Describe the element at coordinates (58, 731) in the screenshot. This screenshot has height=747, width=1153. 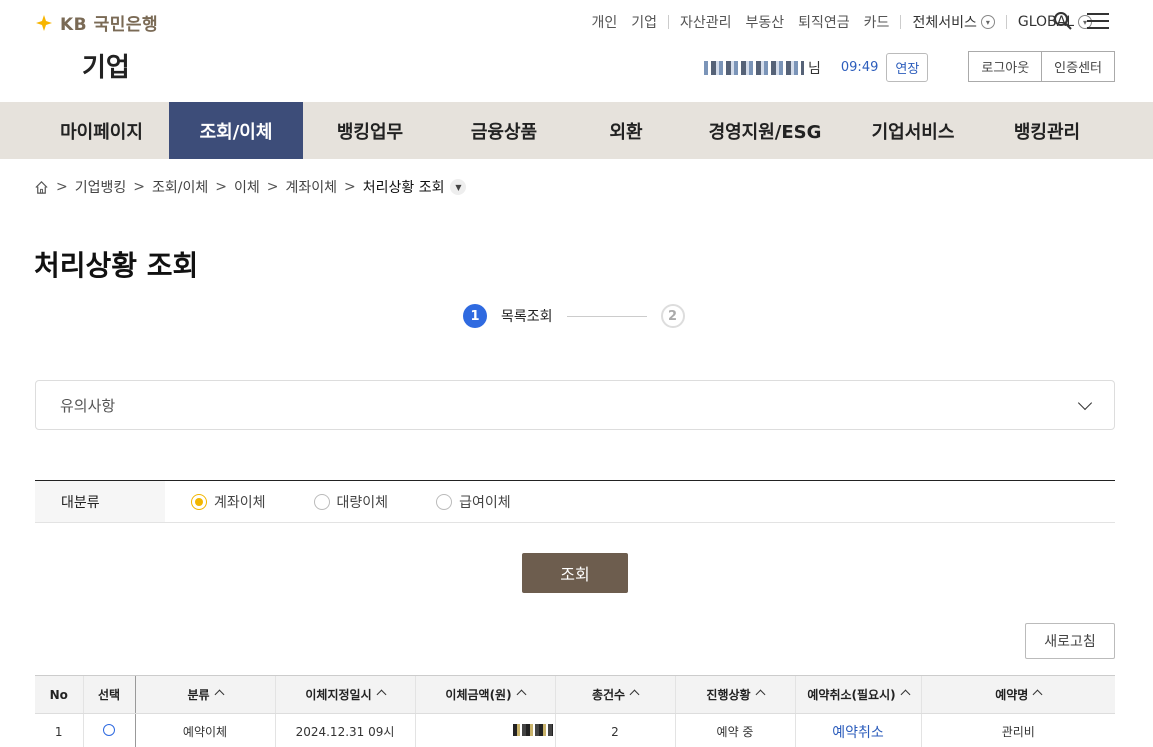
I see `cell-no: 1` at that location.